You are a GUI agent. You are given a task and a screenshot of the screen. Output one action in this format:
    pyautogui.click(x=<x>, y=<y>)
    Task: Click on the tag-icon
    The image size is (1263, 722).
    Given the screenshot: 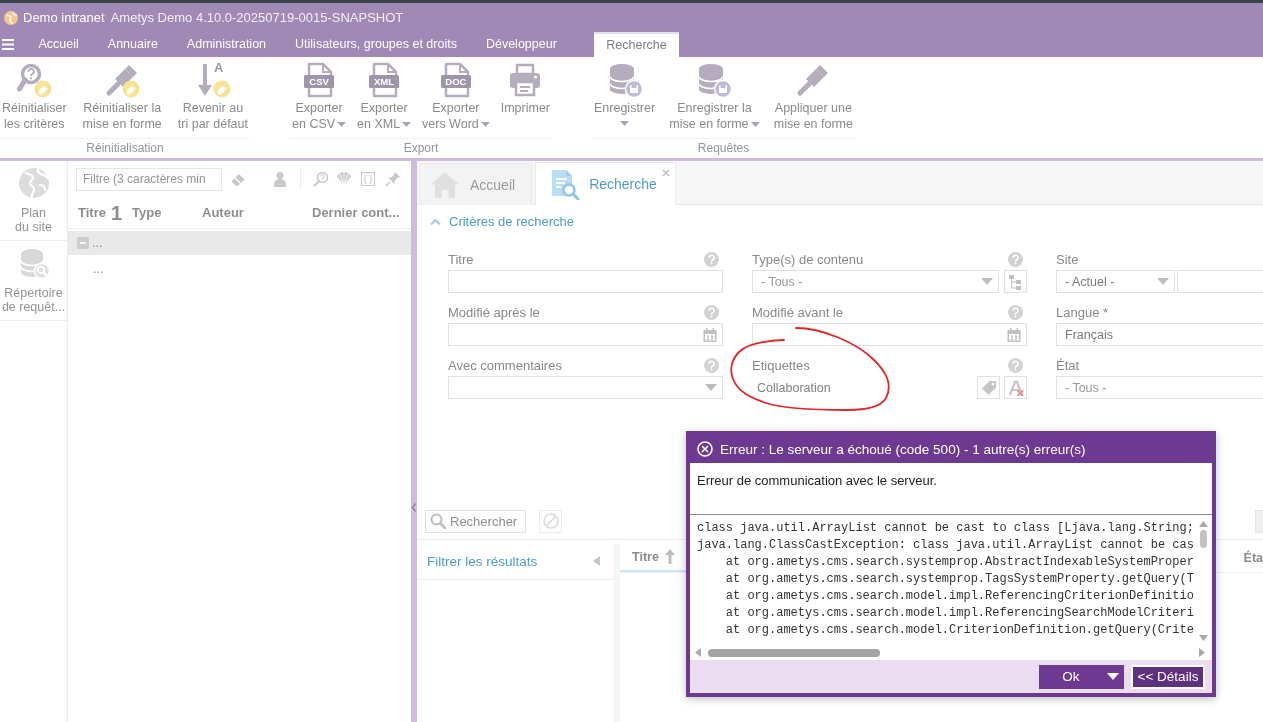 What is the action you would take?
    pyautogui.click(x=988, y=387)
    